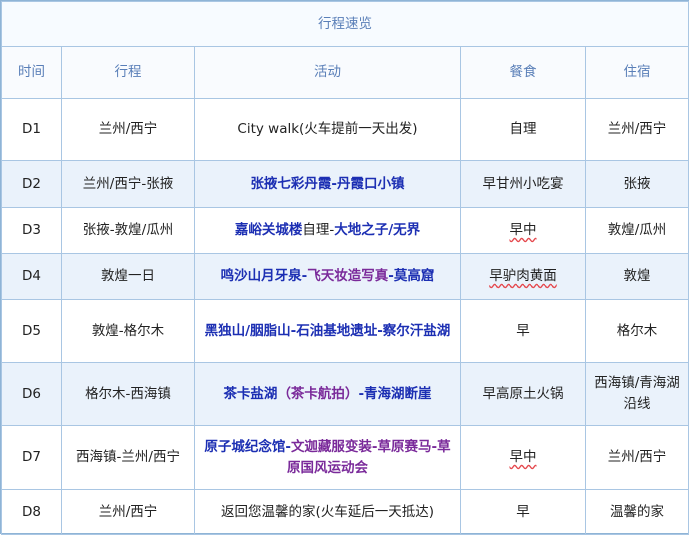  I want to click on table-title-row: 行程速览, so click(344, 24).